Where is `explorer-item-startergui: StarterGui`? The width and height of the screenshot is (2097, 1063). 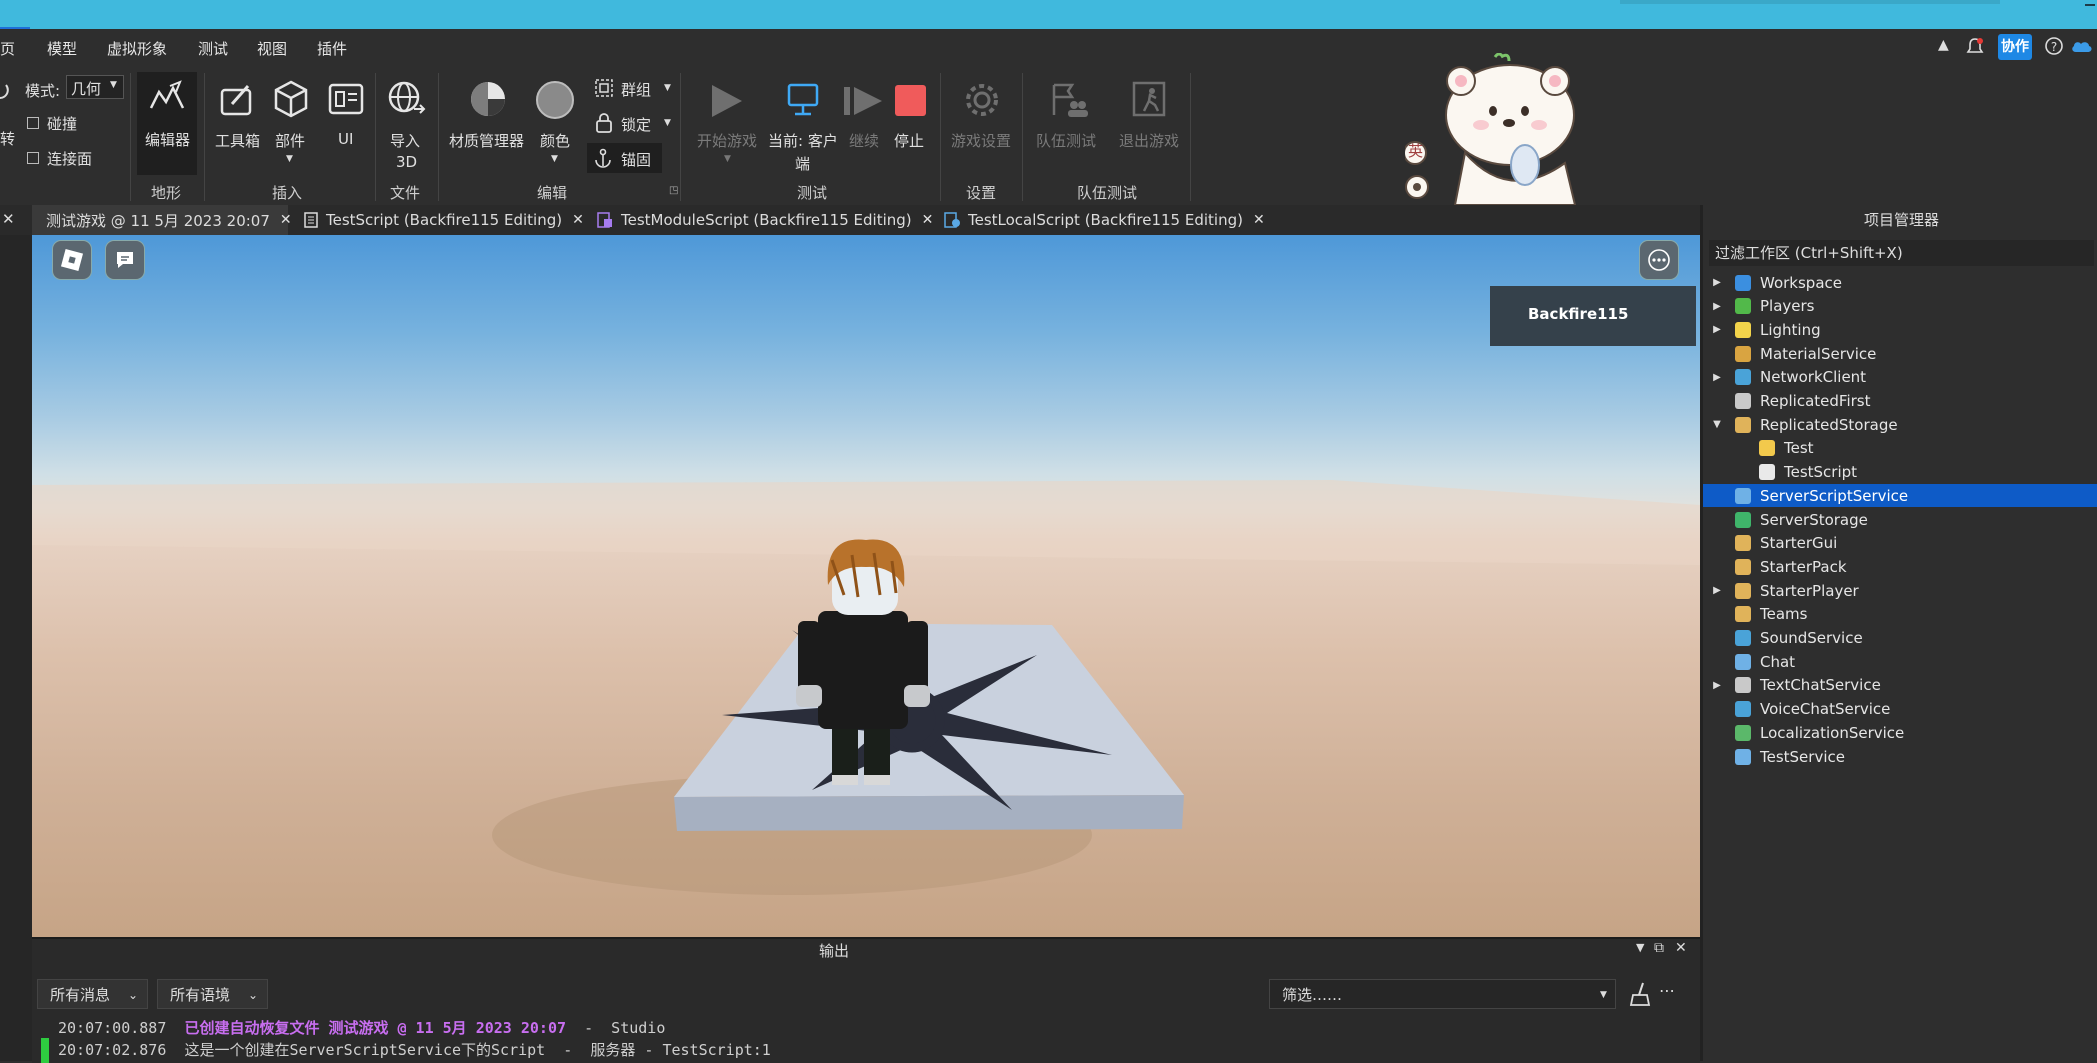 explorer-item-startergui: StarterGui is located at coordinates (1900, 543).